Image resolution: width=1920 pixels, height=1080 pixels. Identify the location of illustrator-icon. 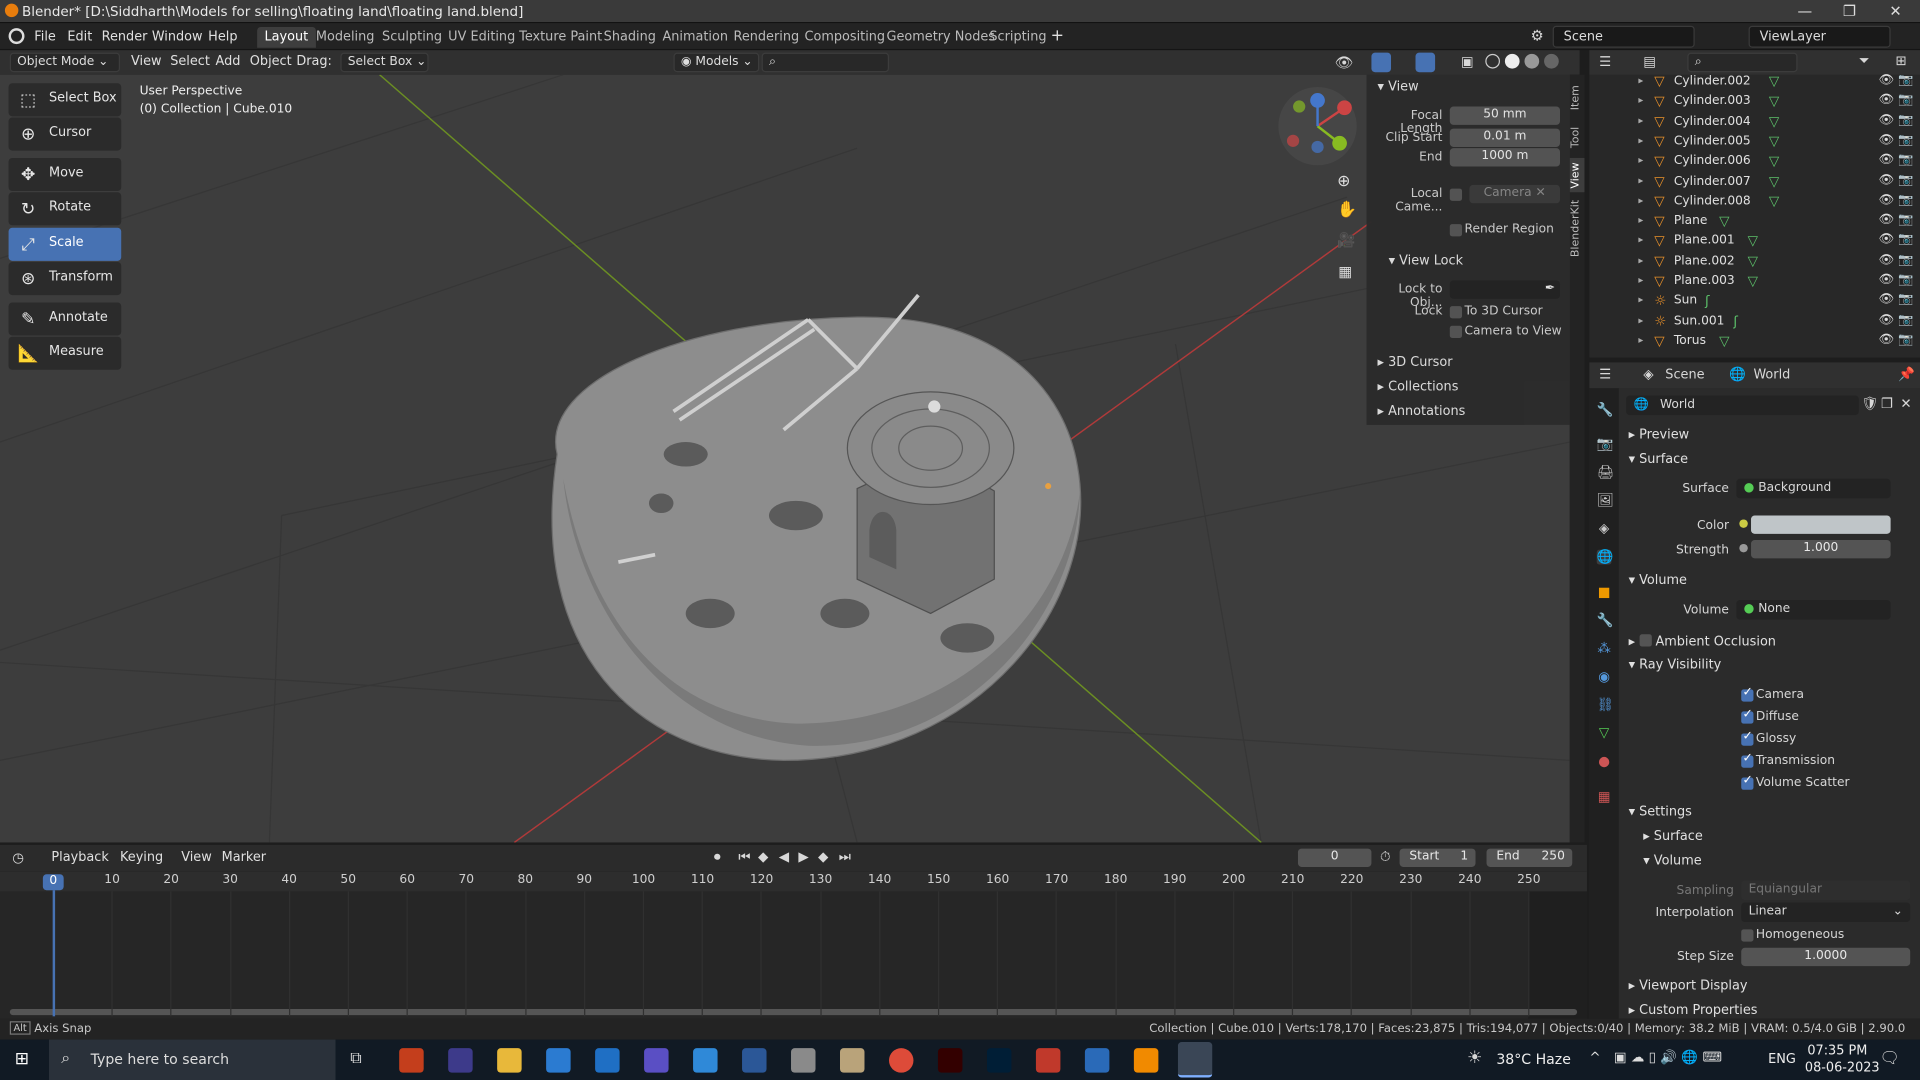
(950, 1060).